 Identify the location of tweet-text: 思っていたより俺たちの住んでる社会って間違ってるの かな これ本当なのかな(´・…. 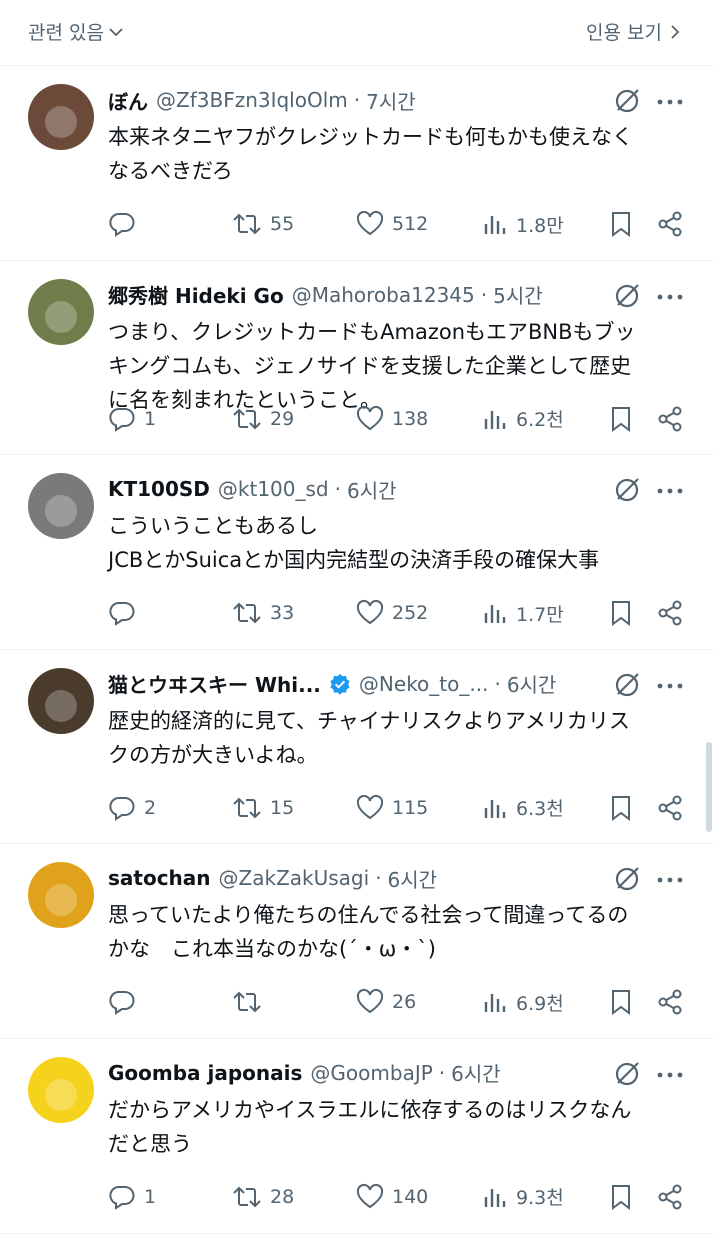
(368, 932).